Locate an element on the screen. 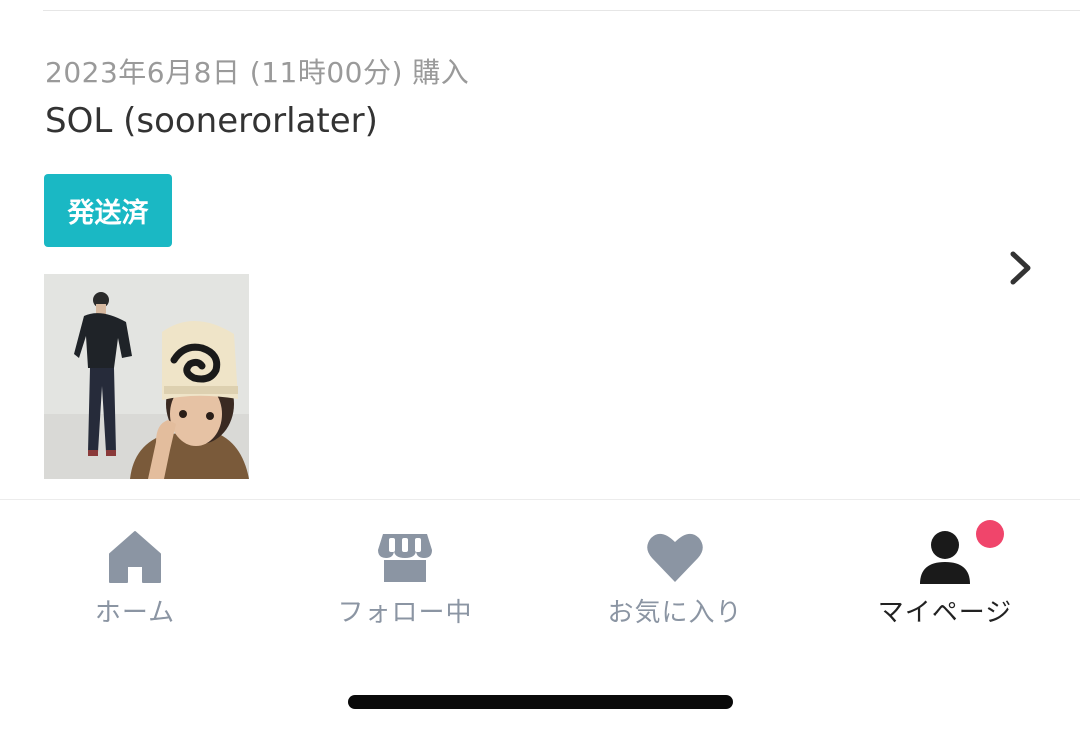 The height and width of the screenshot is (732, 1080). tab-favorites-label: お気に入り is located at coordinates (675, 613).